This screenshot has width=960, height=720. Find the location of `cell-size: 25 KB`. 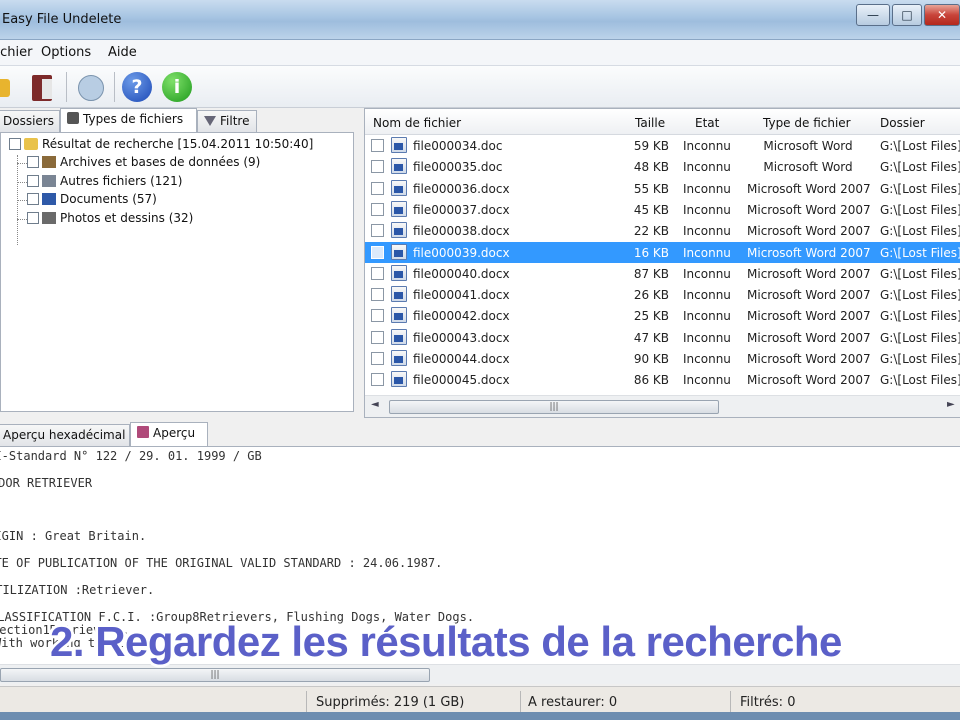

cell-size: 25 KB is located at coordinates (651, 316).